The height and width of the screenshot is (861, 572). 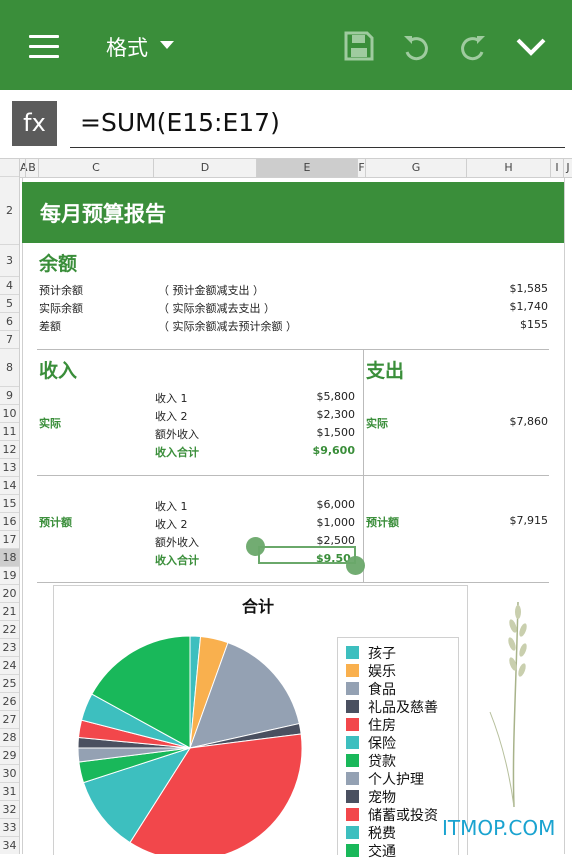 I want to click on app-toolbar: 格式, so click(x=286, y=45).